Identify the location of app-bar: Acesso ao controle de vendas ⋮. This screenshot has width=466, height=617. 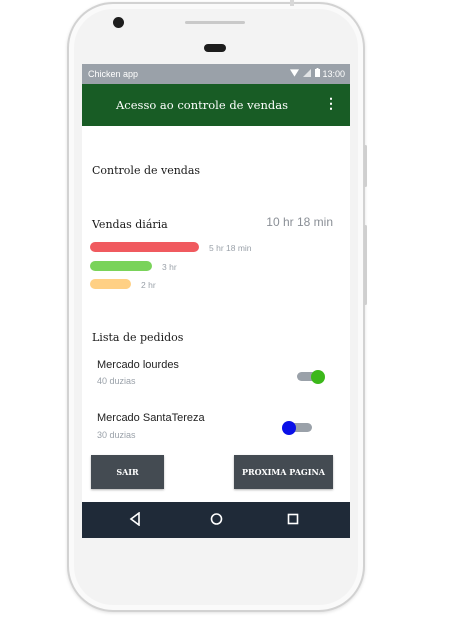
(216, 105).